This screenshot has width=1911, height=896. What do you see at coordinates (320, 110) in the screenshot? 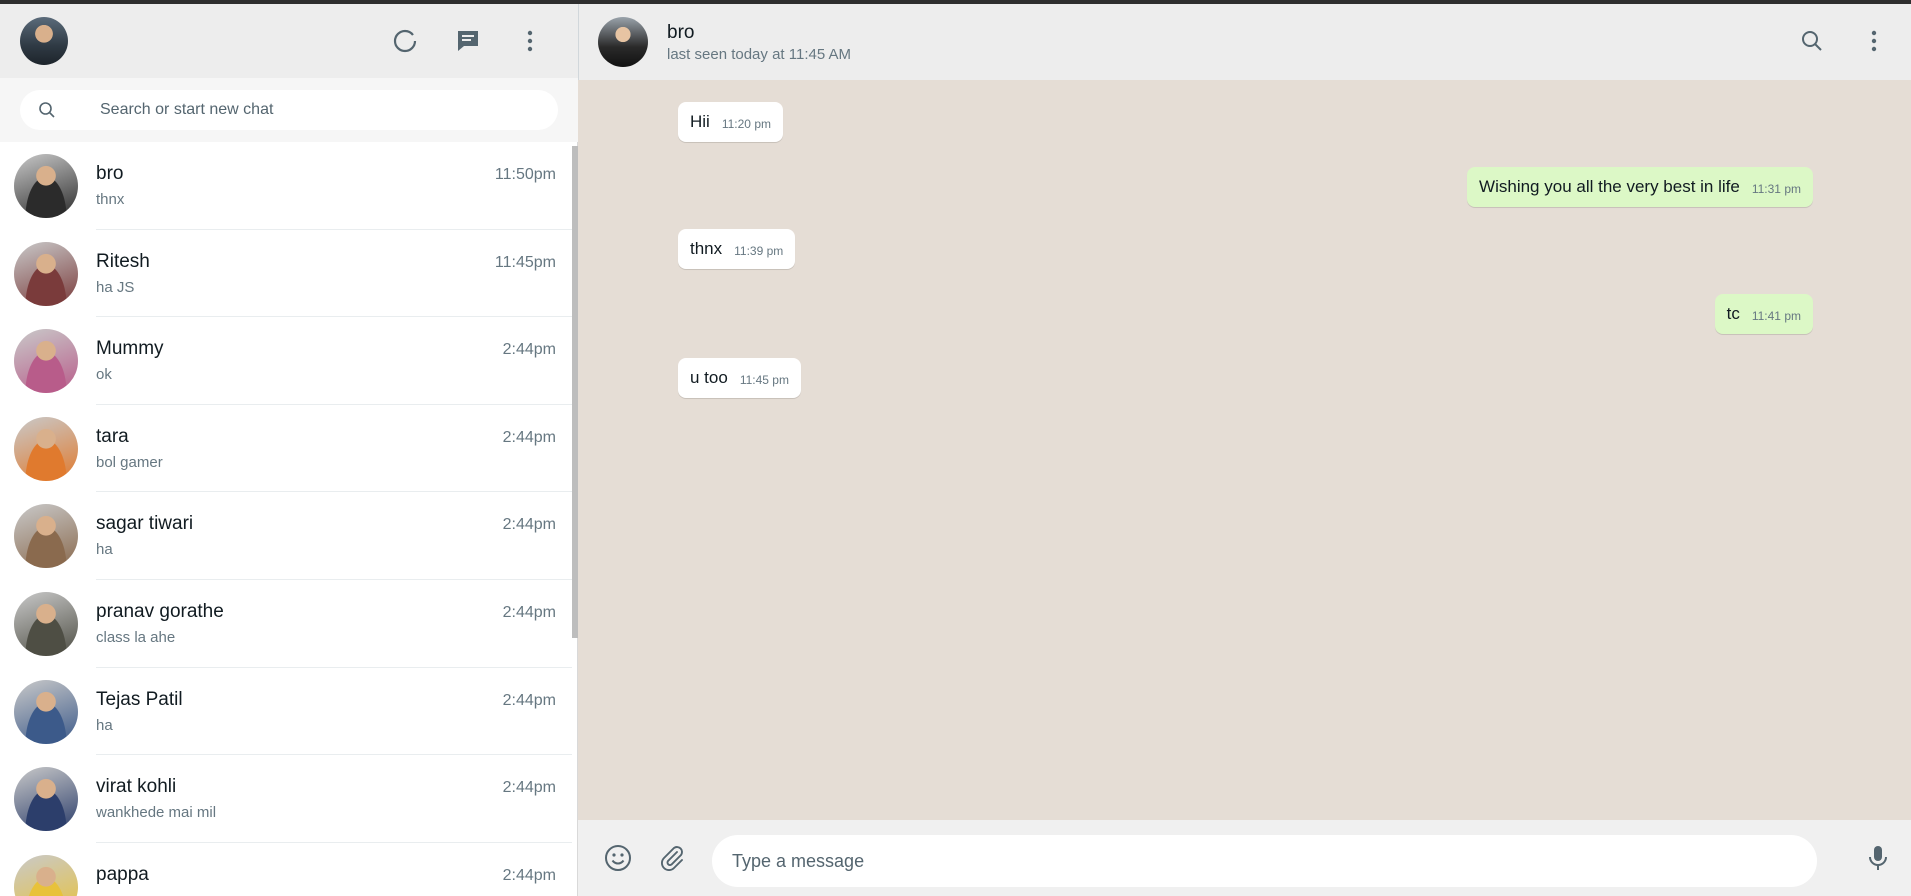
I see `search-input` at bounding box center [320, 110].